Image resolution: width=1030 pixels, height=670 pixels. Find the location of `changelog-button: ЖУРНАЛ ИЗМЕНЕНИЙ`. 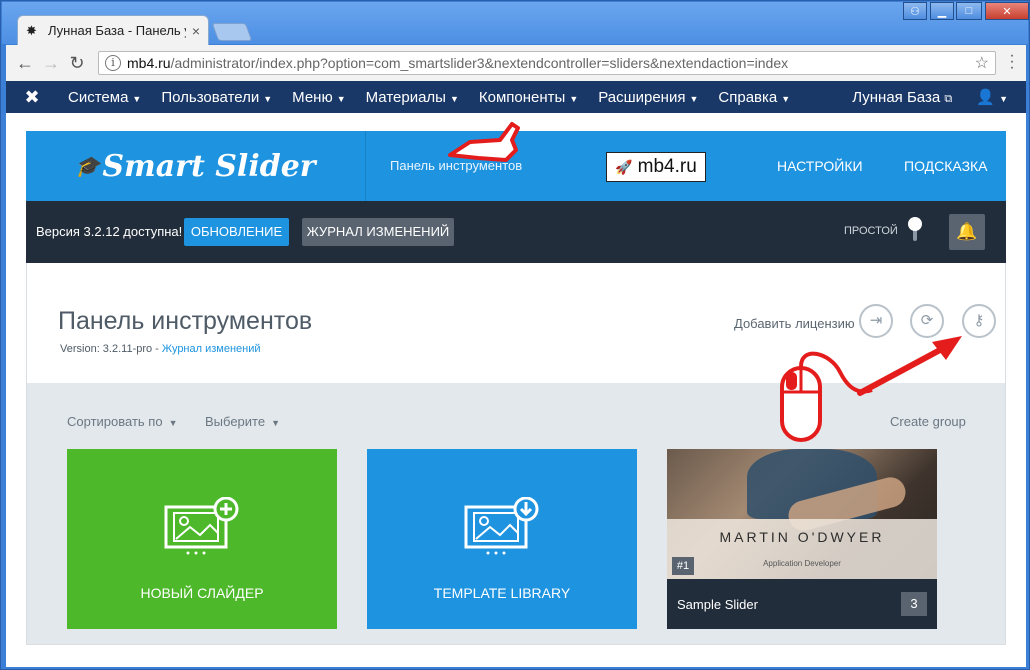

changelog-button: ЖУРНАЛ ИЗМЕНЕНИЙ is located at coordinates (378, 232).